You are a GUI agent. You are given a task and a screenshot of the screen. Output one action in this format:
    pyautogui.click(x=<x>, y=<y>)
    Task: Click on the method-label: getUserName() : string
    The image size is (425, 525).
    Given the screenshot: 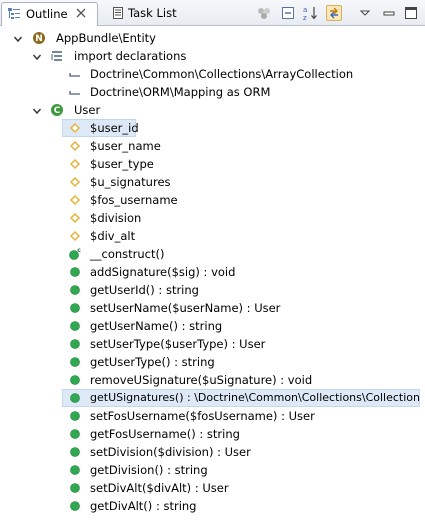 What is the action you would take?
    pyautogui.click(x=156, y=326)
    